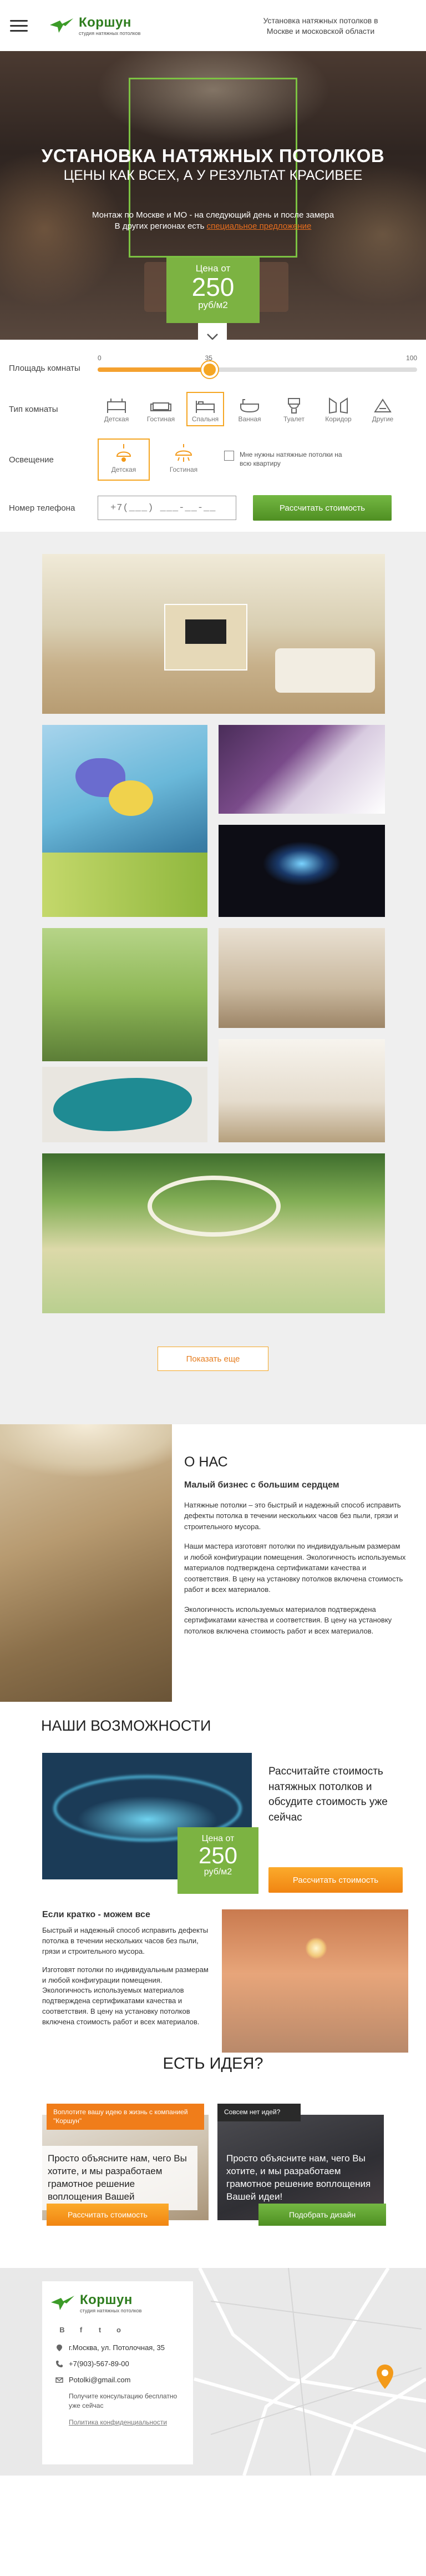 Image resolution: width=426 pixels, height=2576 pixels. What do you see at coordinates (213, 2064) in the screenshot?
I see `idea-title: ЕСТЬ ИДЕЯ?` at bounding box center [213, 2064].